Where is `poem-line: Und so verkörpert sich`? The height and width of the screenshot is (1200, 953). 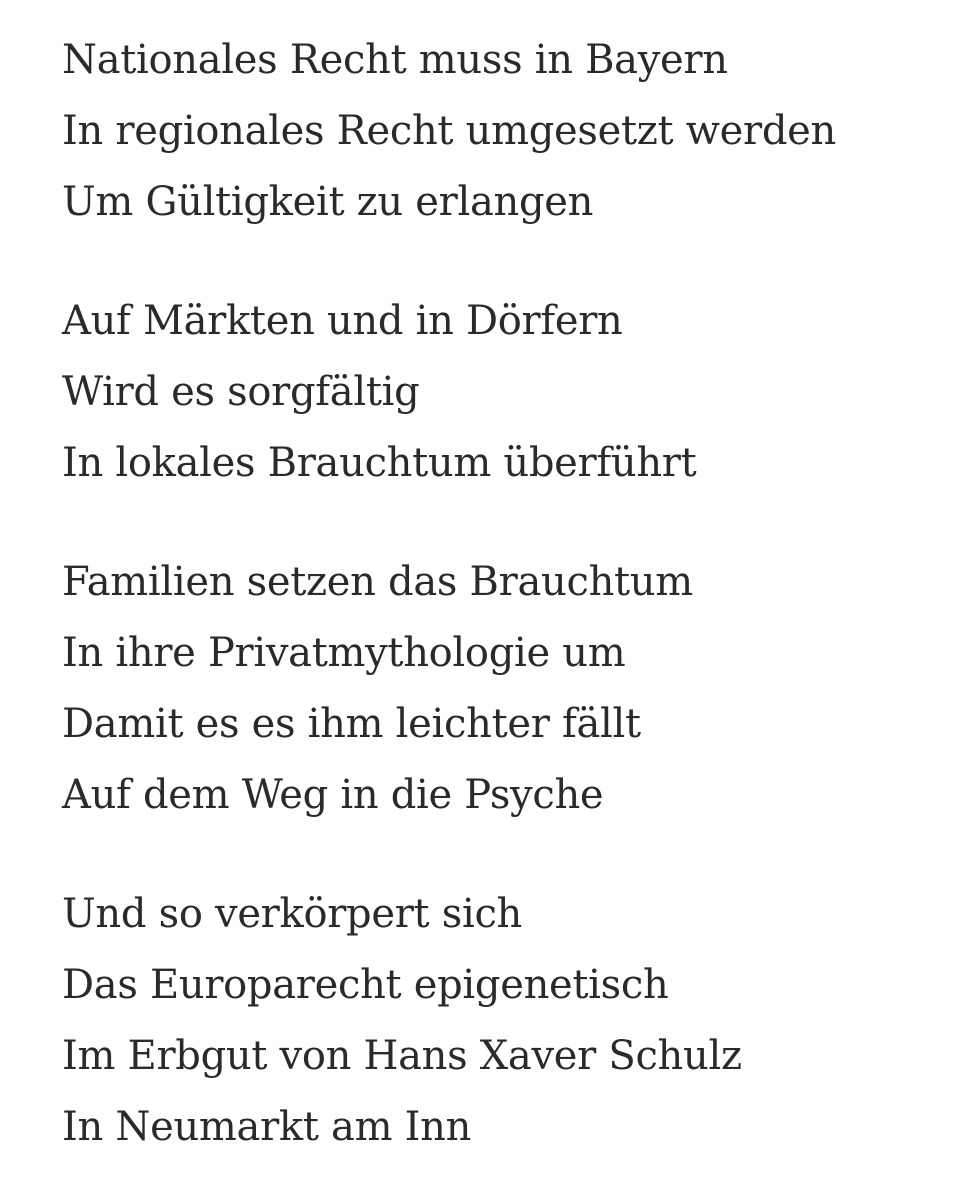 poem-line: Und so verkörpert sich is located at coordinates (292, 914).